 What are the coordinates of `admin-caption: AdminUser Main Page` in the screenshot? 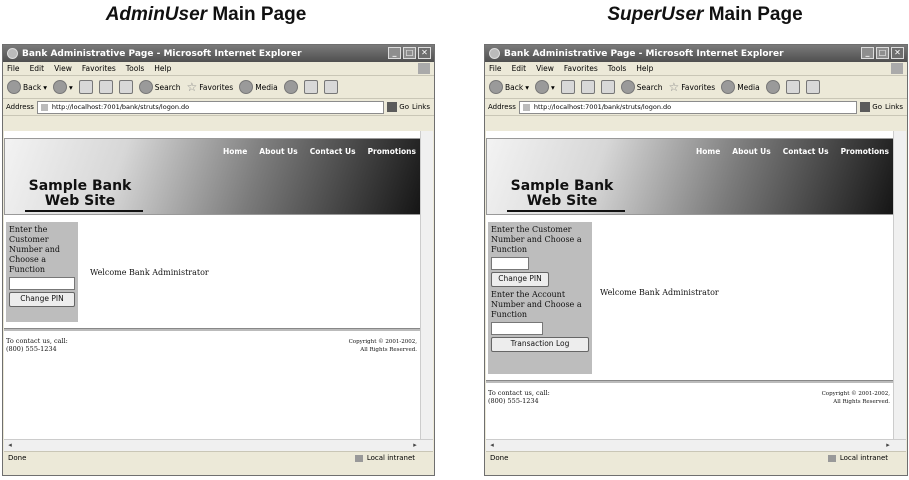 It's located at (206, 15).